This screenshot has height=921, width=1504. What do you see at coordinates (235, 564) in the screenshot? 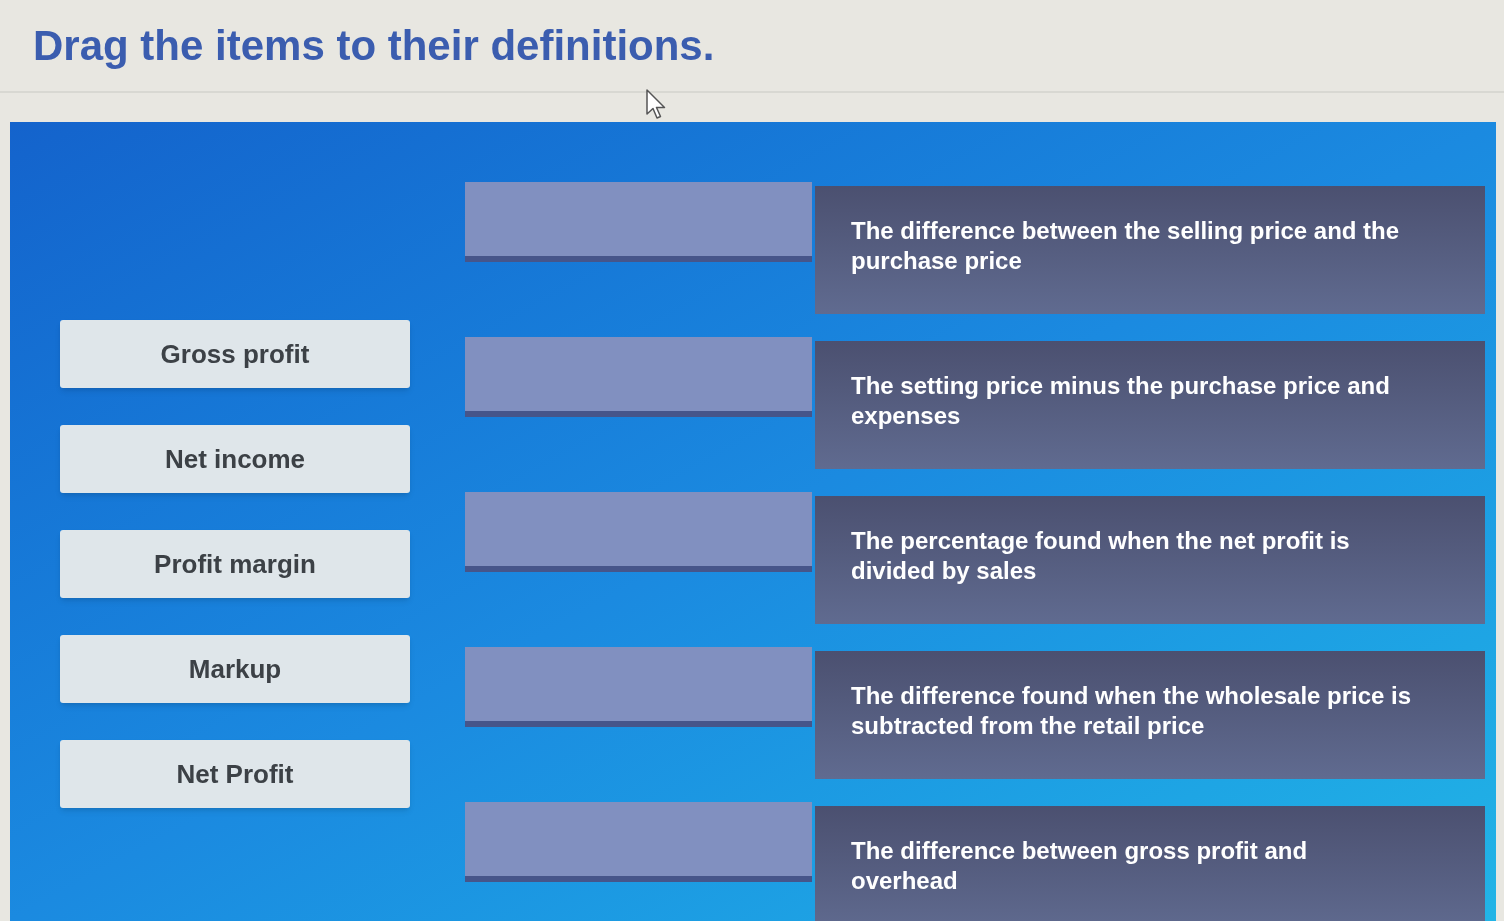
I see `drag-item: Profit margin` at bounding box center [235, 564].